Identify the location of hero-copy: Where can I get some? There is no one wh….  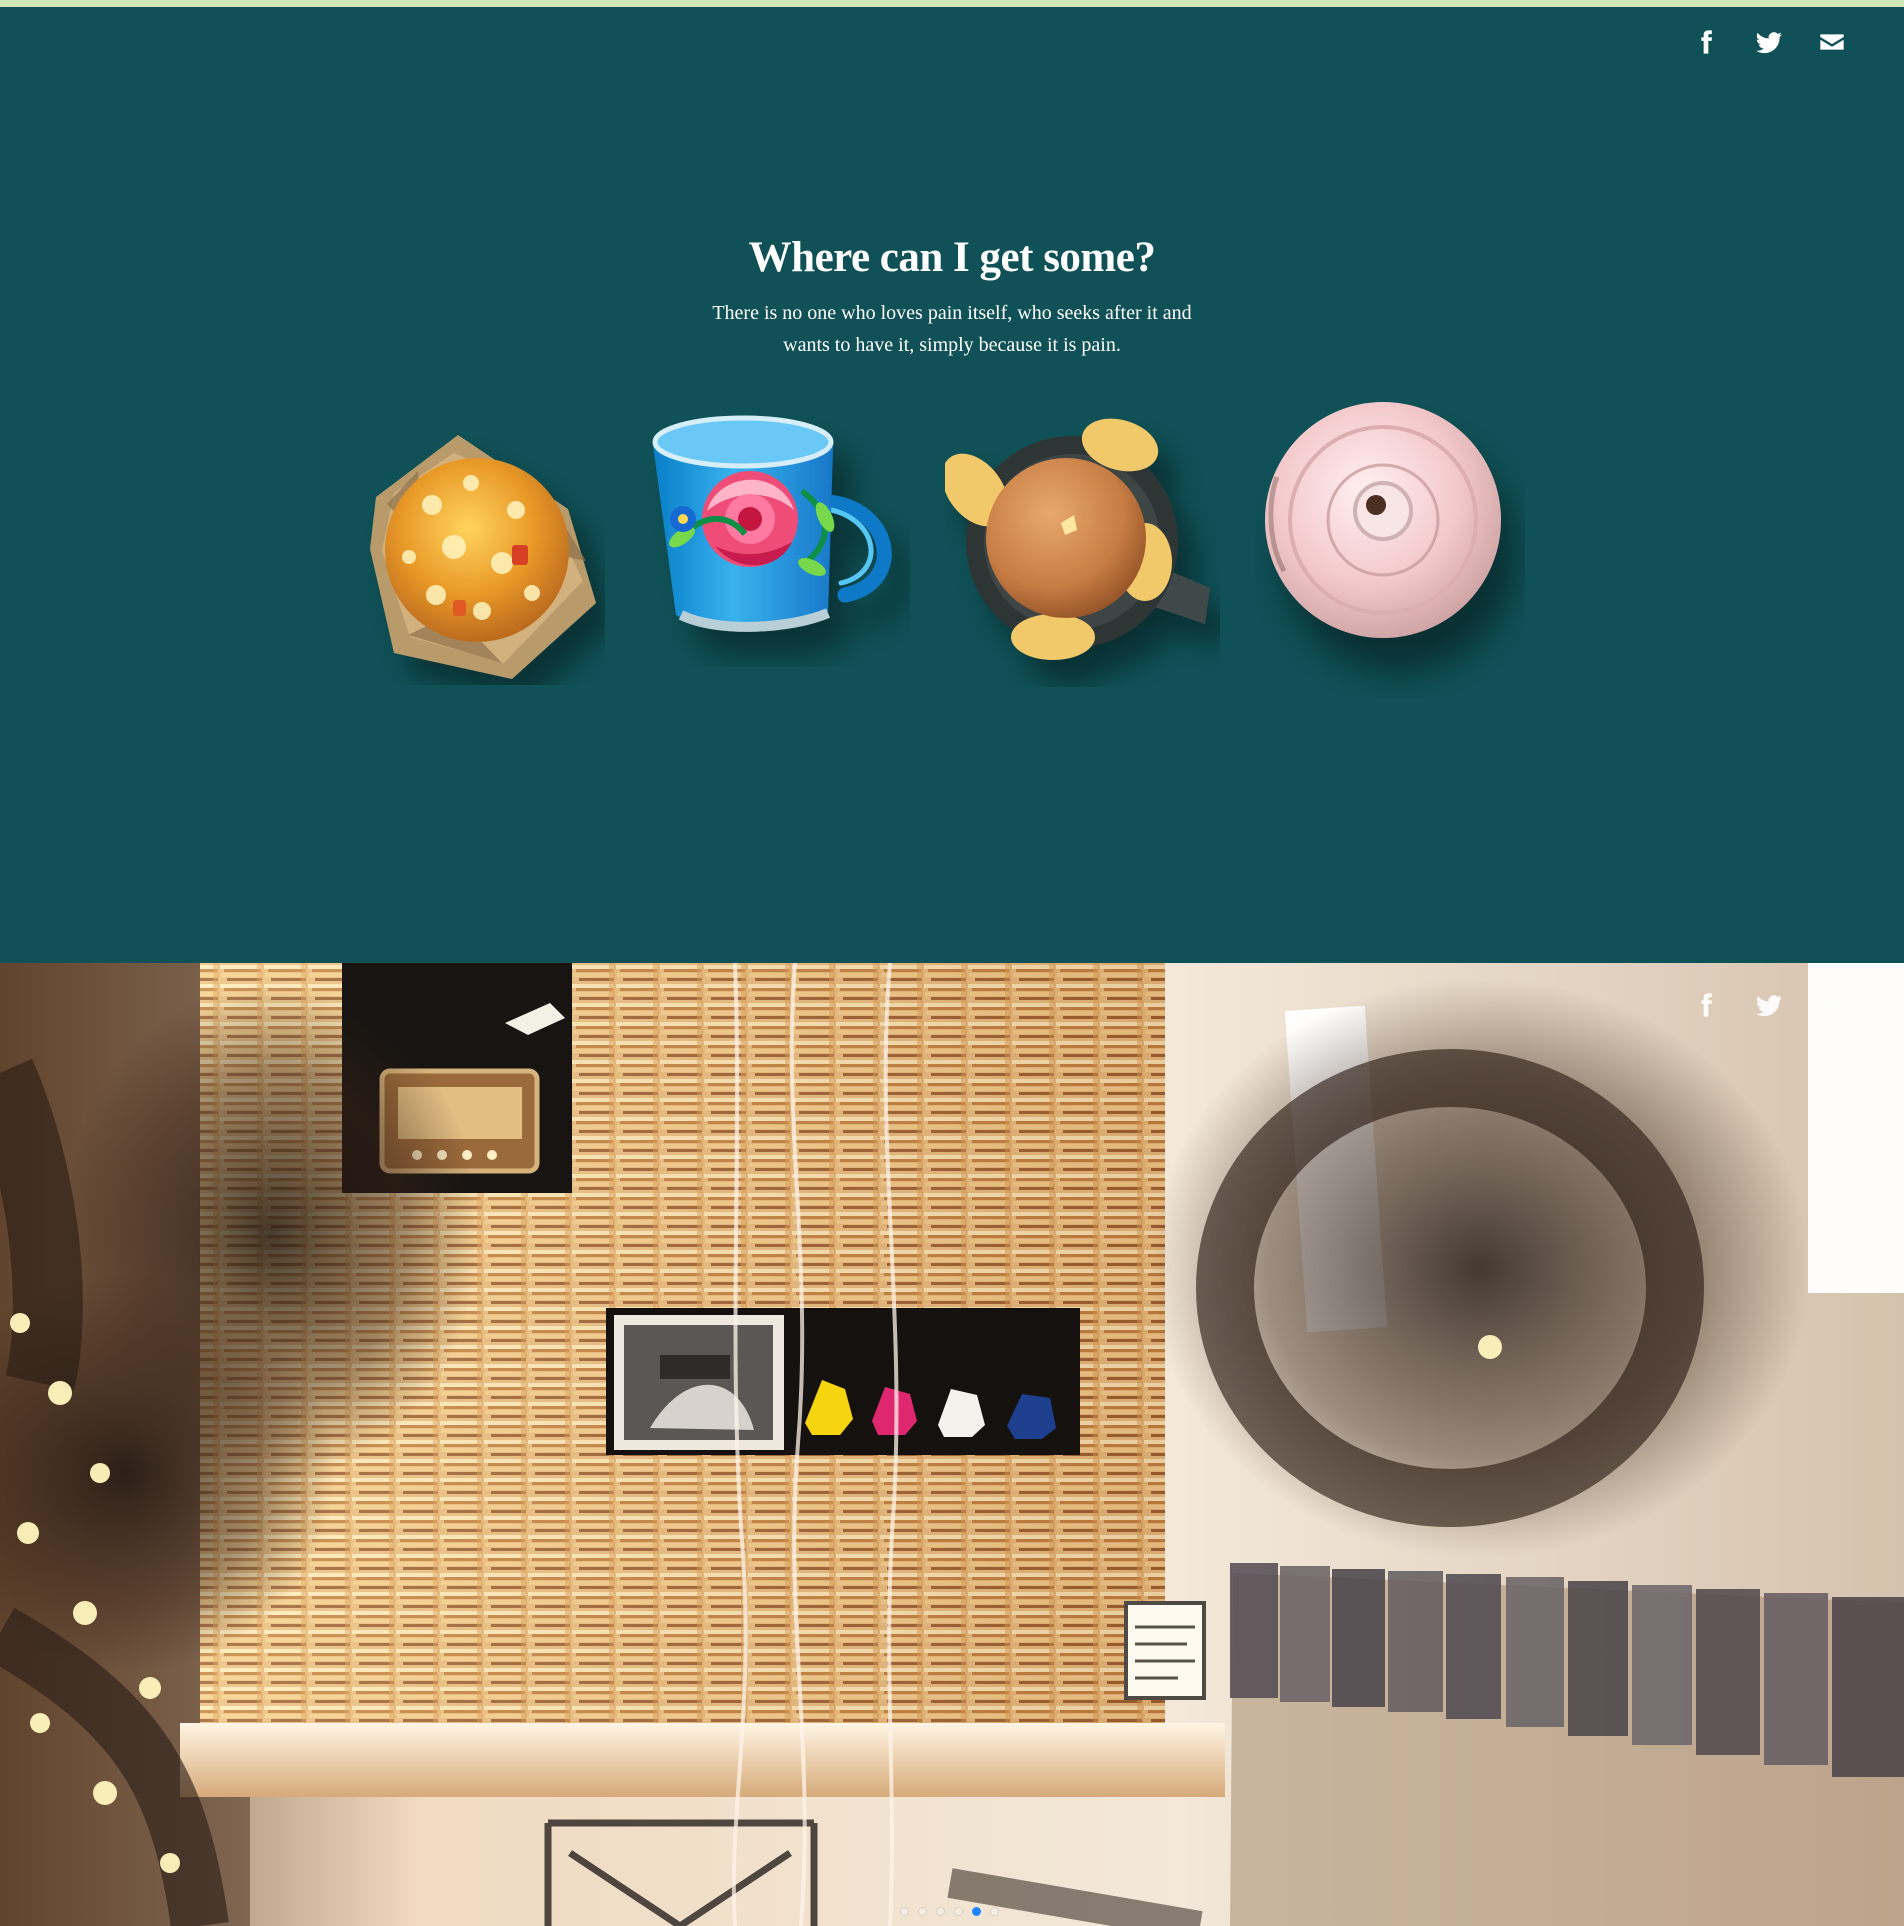
(952, 297).